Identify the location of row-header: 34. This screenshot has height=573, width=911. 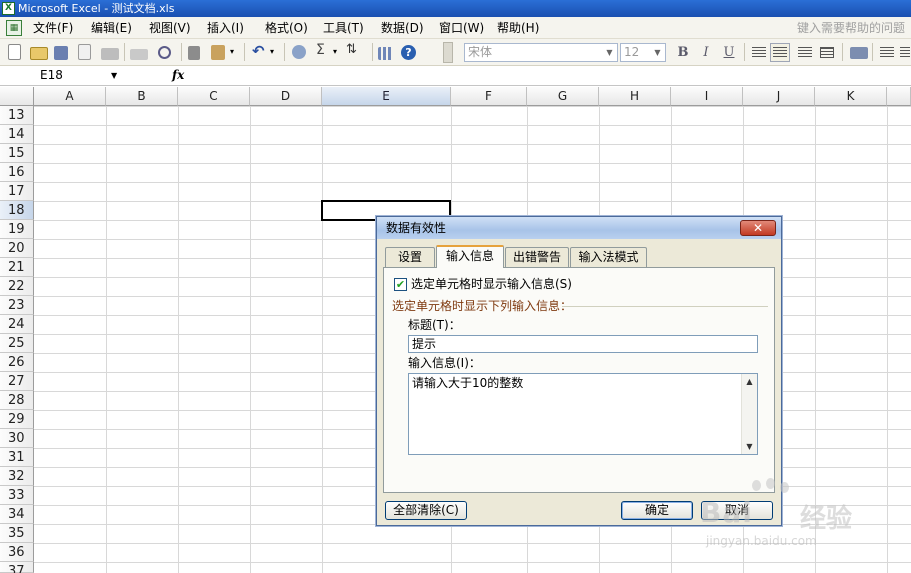
(17, 514).